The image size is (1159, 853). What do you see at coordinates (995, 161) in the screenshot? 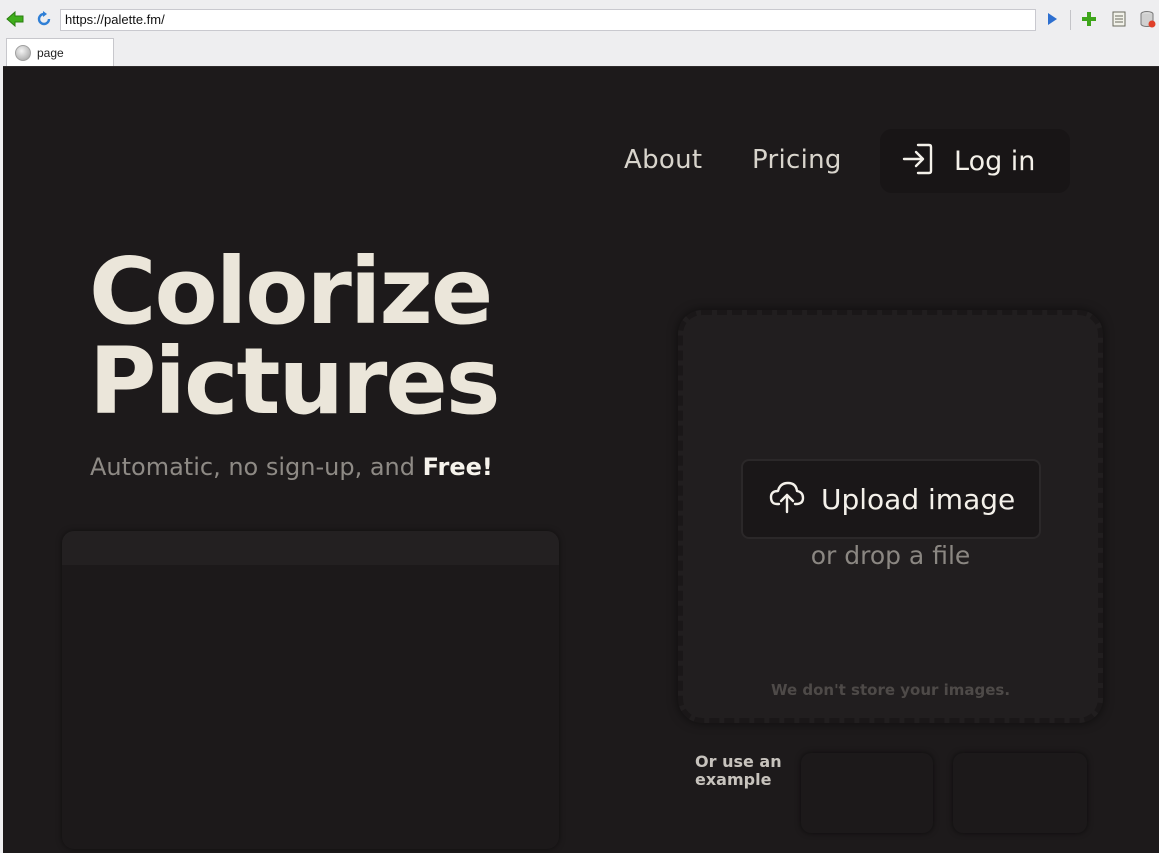
I see `login-label: Log in` at bounding box center [995, 161].